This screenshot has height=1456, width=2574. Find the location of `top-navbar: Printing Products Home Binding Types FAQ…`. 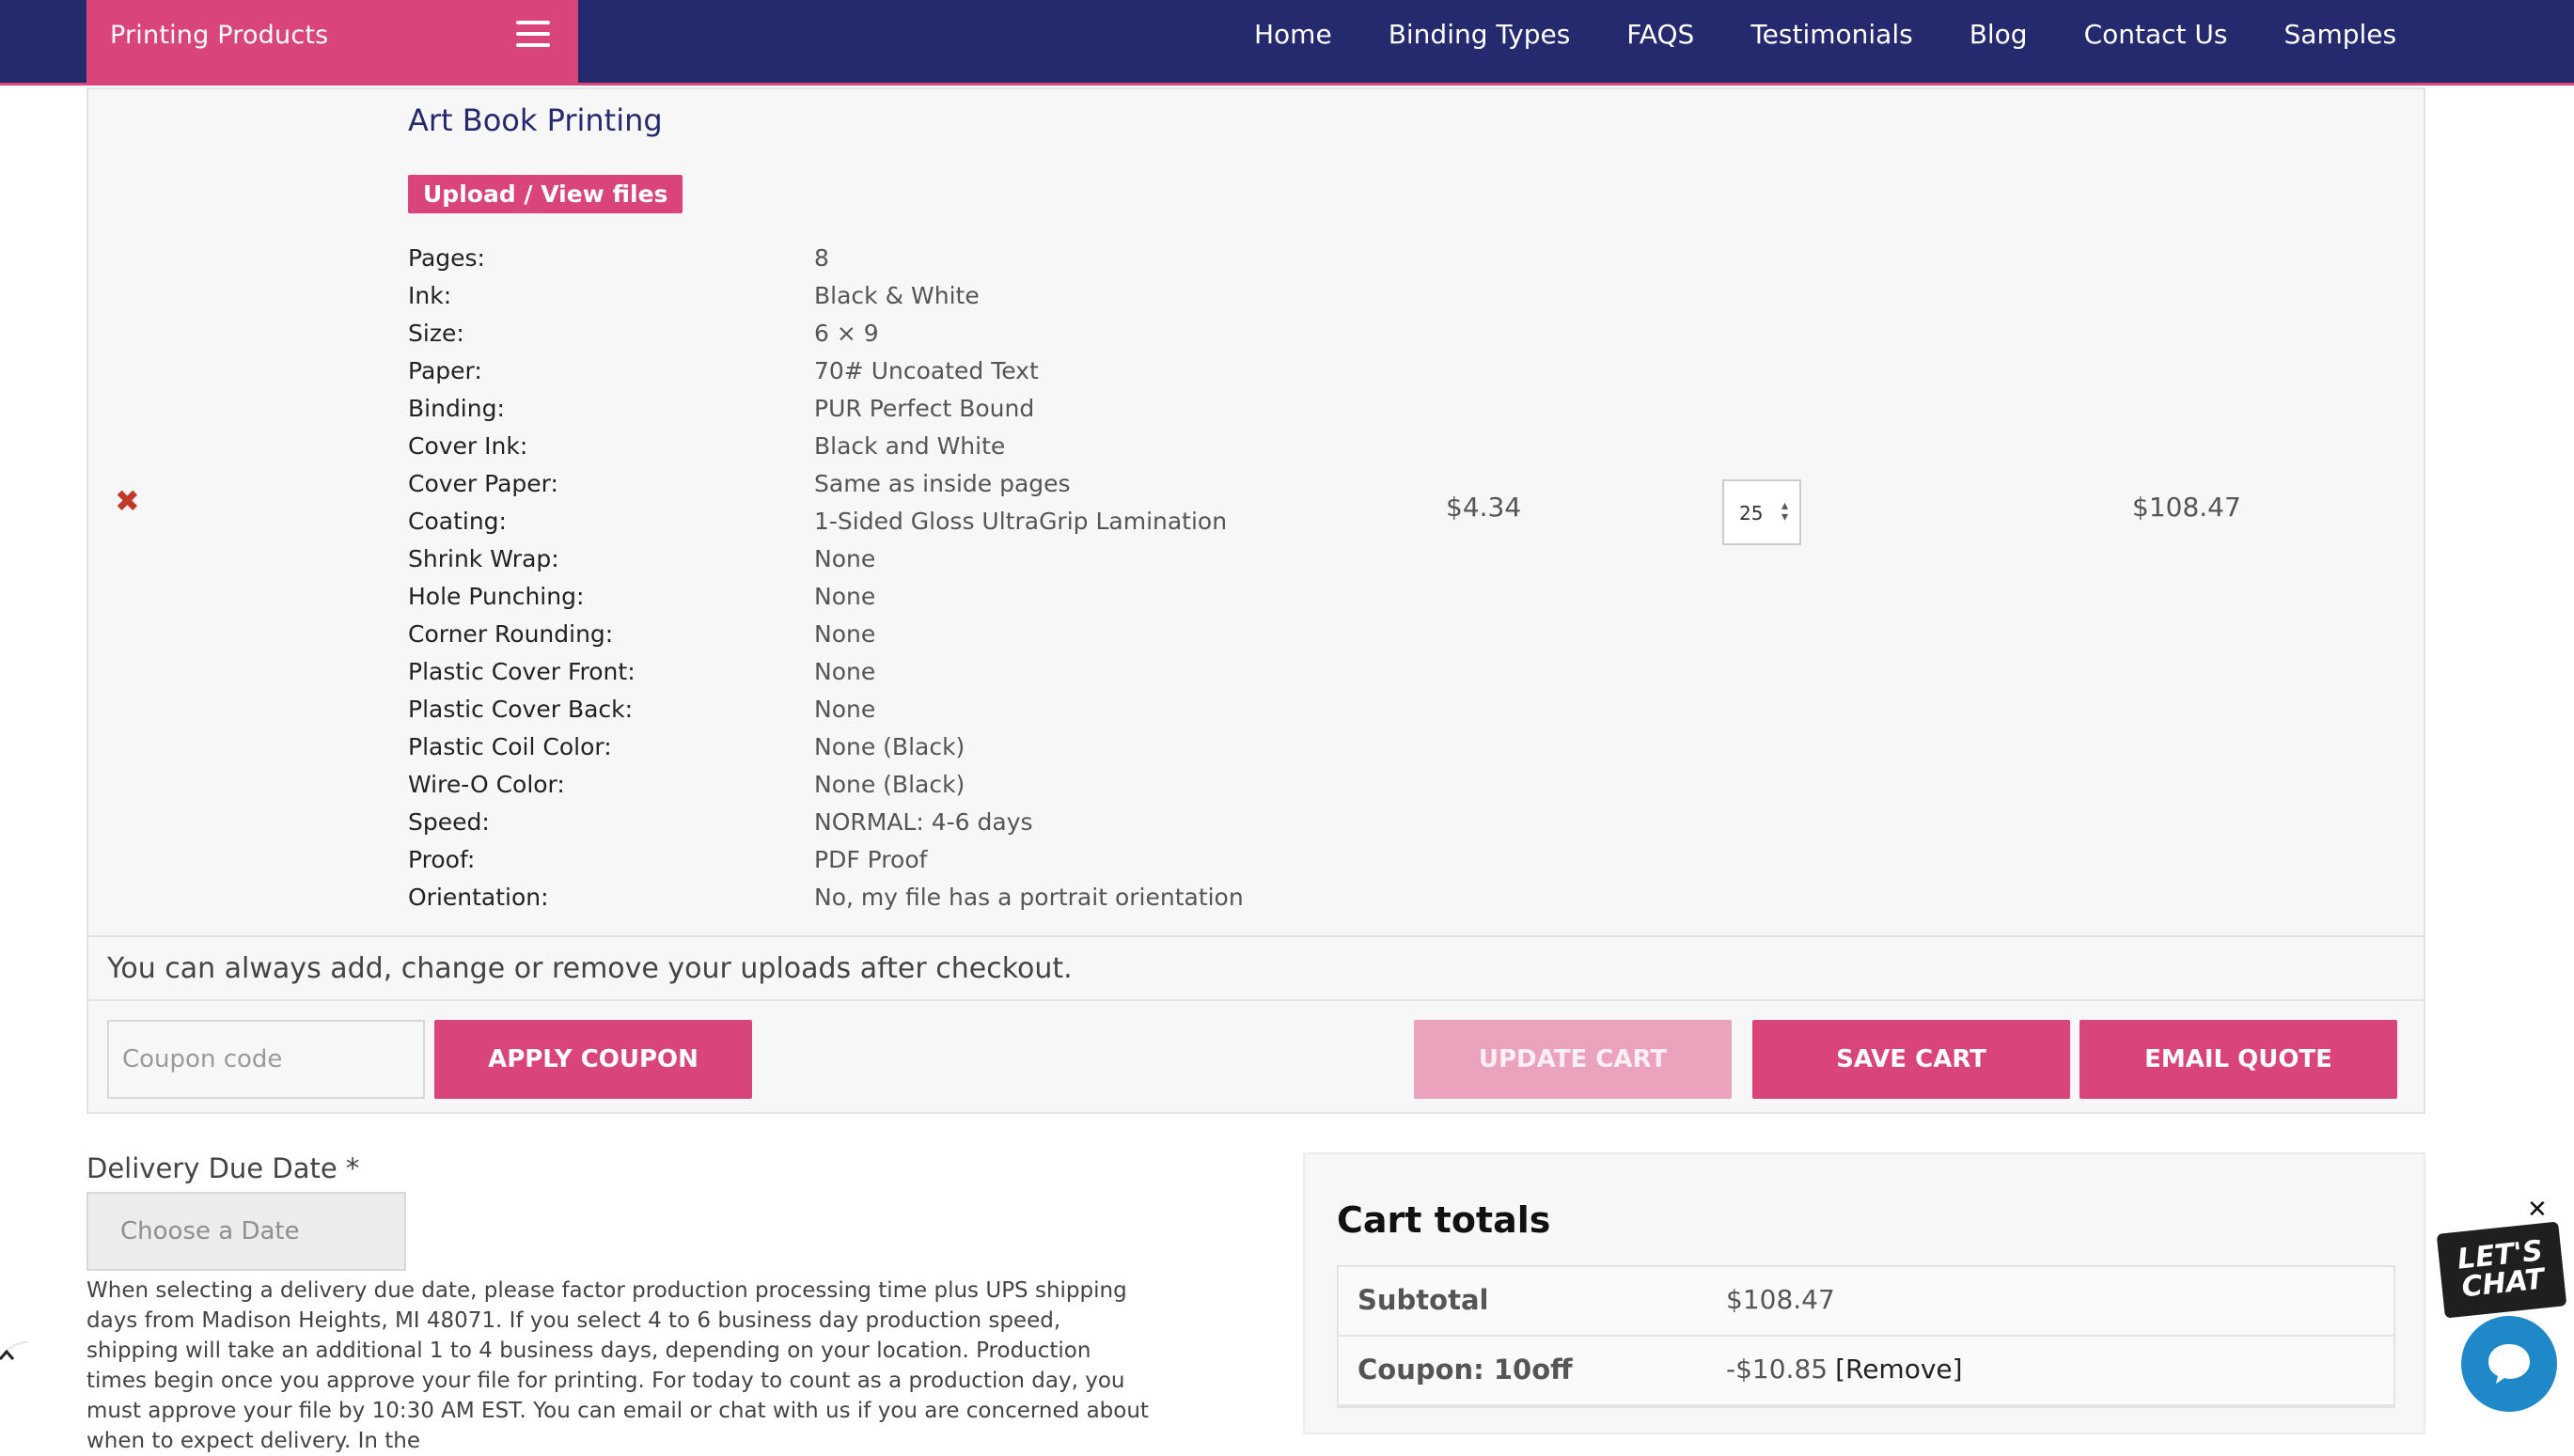

top-navbar: Printing Products Home Binding Types FAQ… is located at coordinates (1287, 43).